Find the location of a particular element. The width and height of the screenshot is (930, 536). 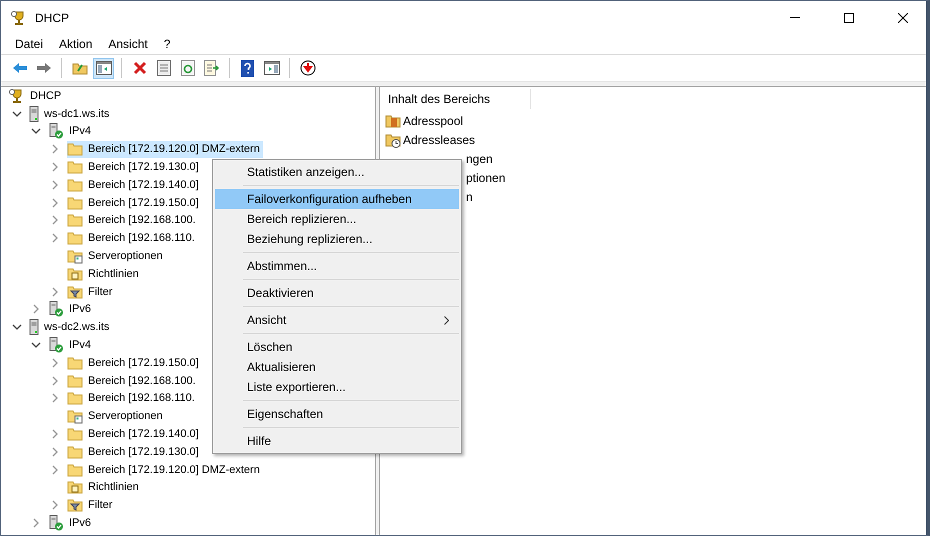

maximize-icon is located at coordinates (849, 17).